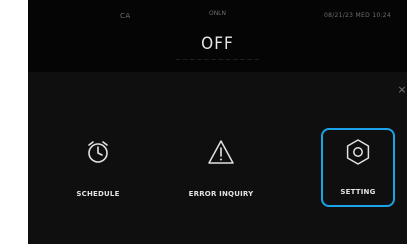  Describe the element at coordinates (221, 168) in the screenshot. I see `error-inquiry-button: ERROR INQUIRY` at that location.